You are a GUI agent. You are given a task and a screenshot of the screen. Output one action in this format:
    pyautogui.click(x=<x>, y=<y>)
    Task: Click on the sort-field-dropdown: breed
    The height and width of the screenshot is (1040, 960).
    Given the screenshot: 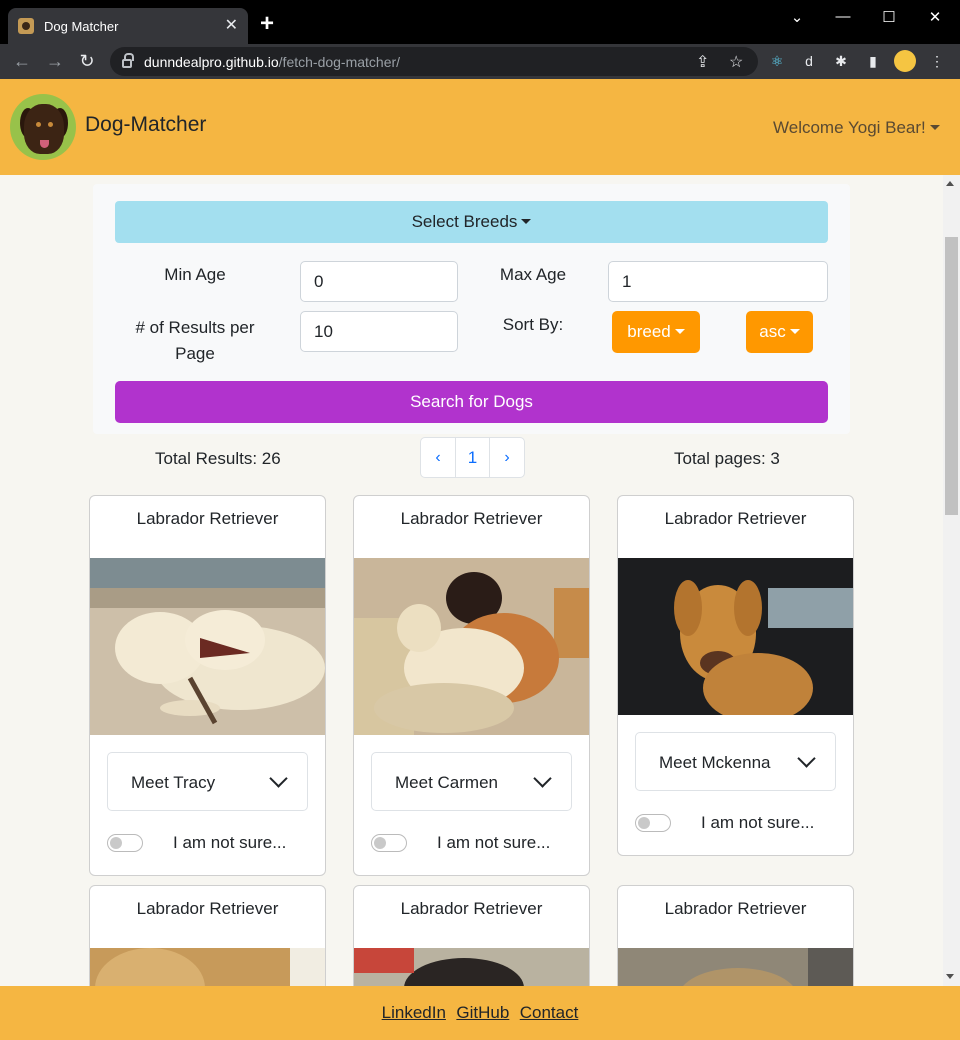 What is the action you would take?
    pyautogui.click(x=656, y=332)
    